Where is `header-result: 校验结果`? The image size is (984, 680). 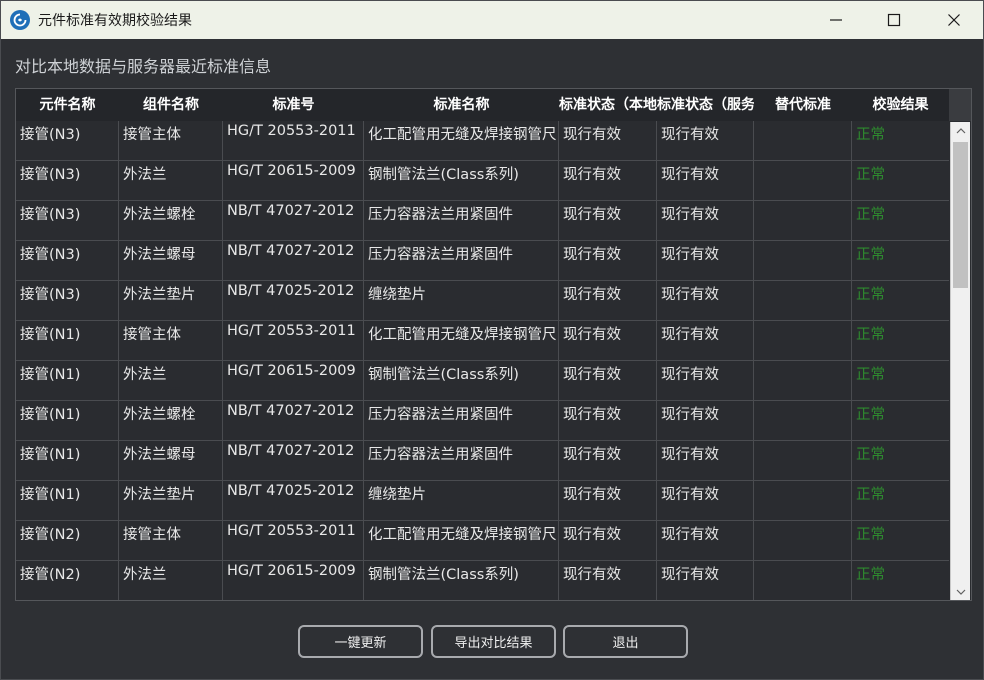
header-result: 校验结果 is located at coordinates (900, 105).